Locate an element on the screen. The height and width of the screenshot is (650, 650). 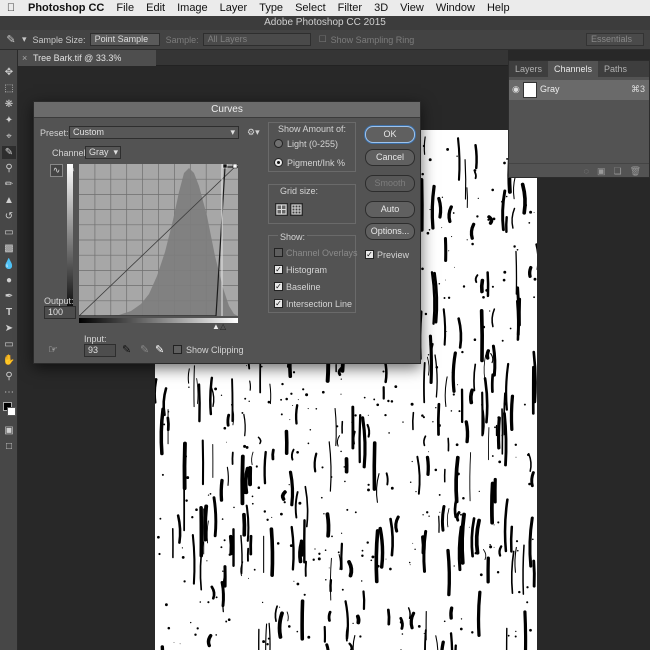
output-field: 100 is located at coordinates (60, 312).